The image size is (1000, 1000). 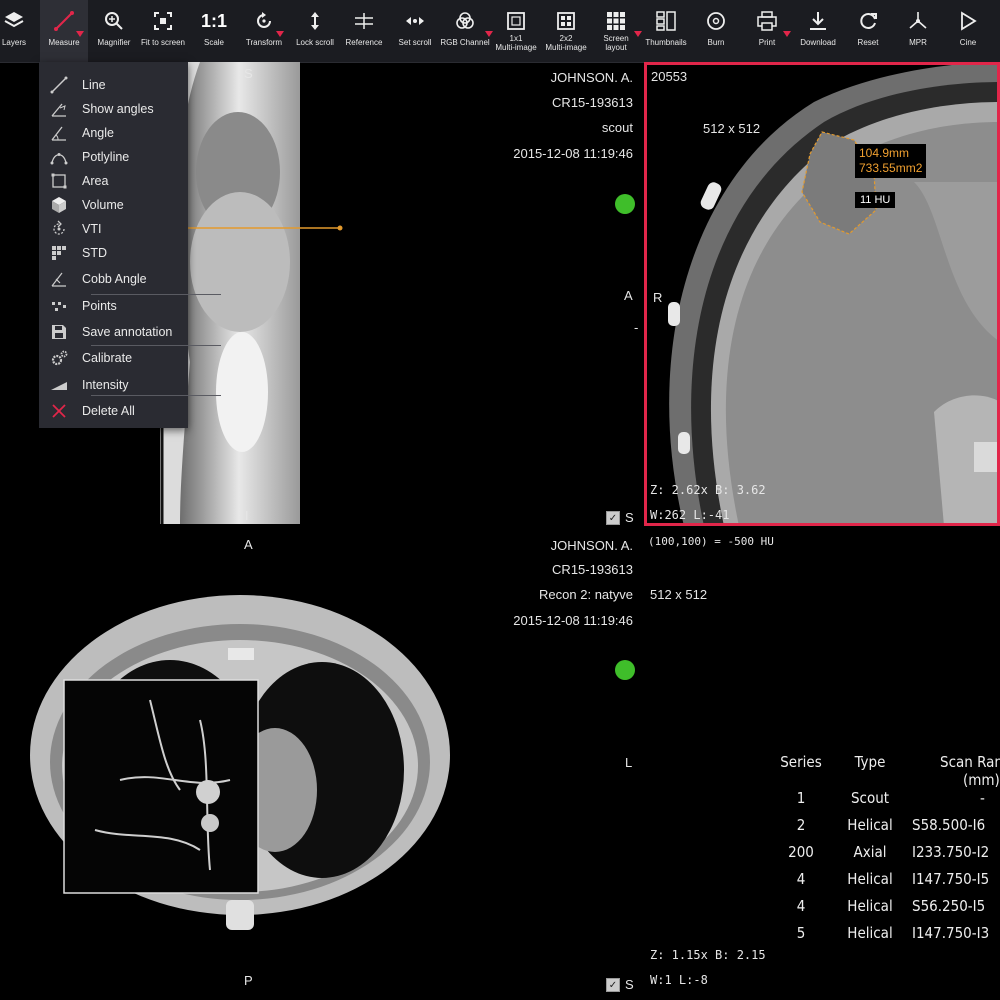 I want to click on menu-item-show-angles: Show angles, so click(x=113, y=109).